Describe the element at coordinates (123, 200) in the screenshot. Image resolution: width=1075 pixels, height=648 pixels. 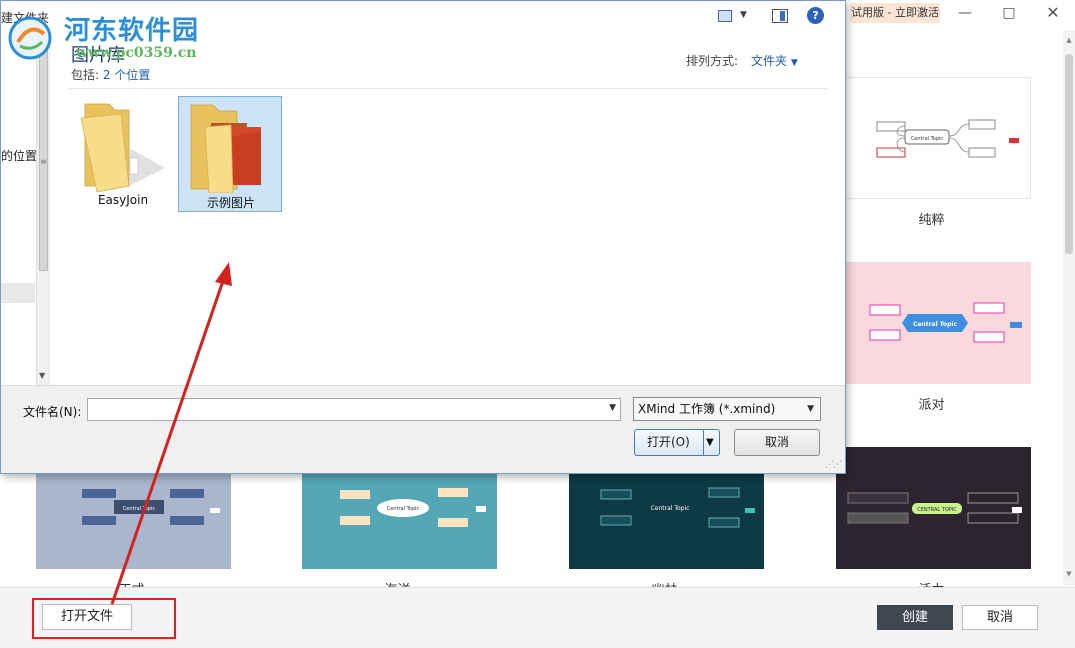
I see `folder-label: EasyJoin` at that location.